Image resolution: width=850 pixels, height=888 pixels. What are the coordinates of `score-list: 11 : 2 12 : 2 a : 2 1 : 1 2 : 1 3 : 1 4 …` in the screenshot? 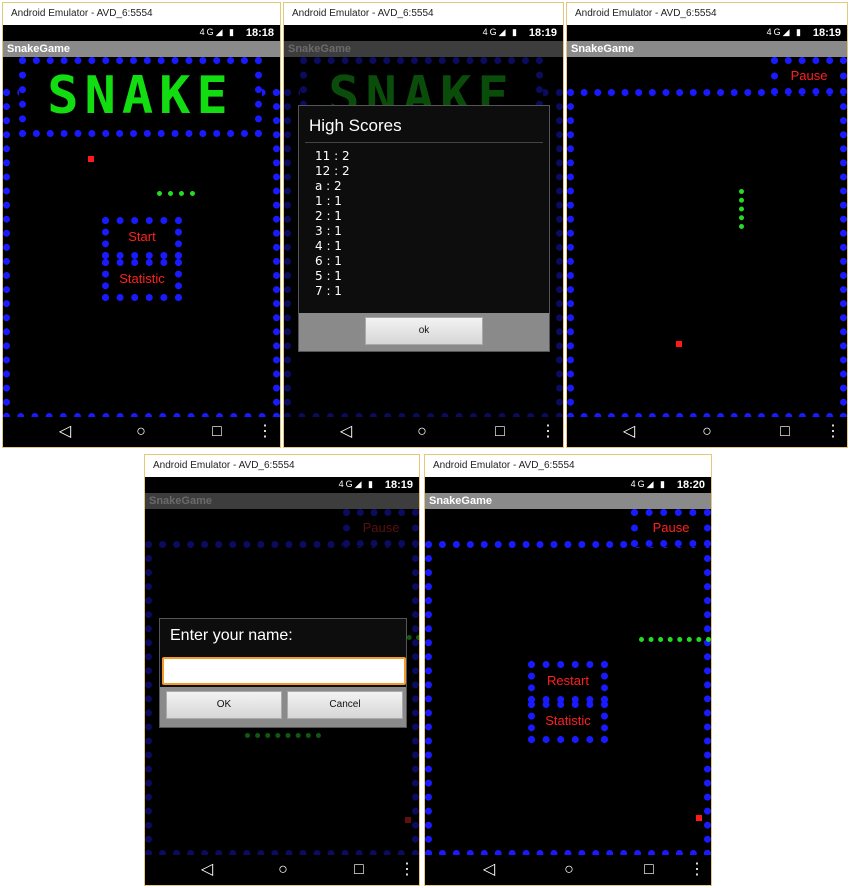 It's located at (432, 224).